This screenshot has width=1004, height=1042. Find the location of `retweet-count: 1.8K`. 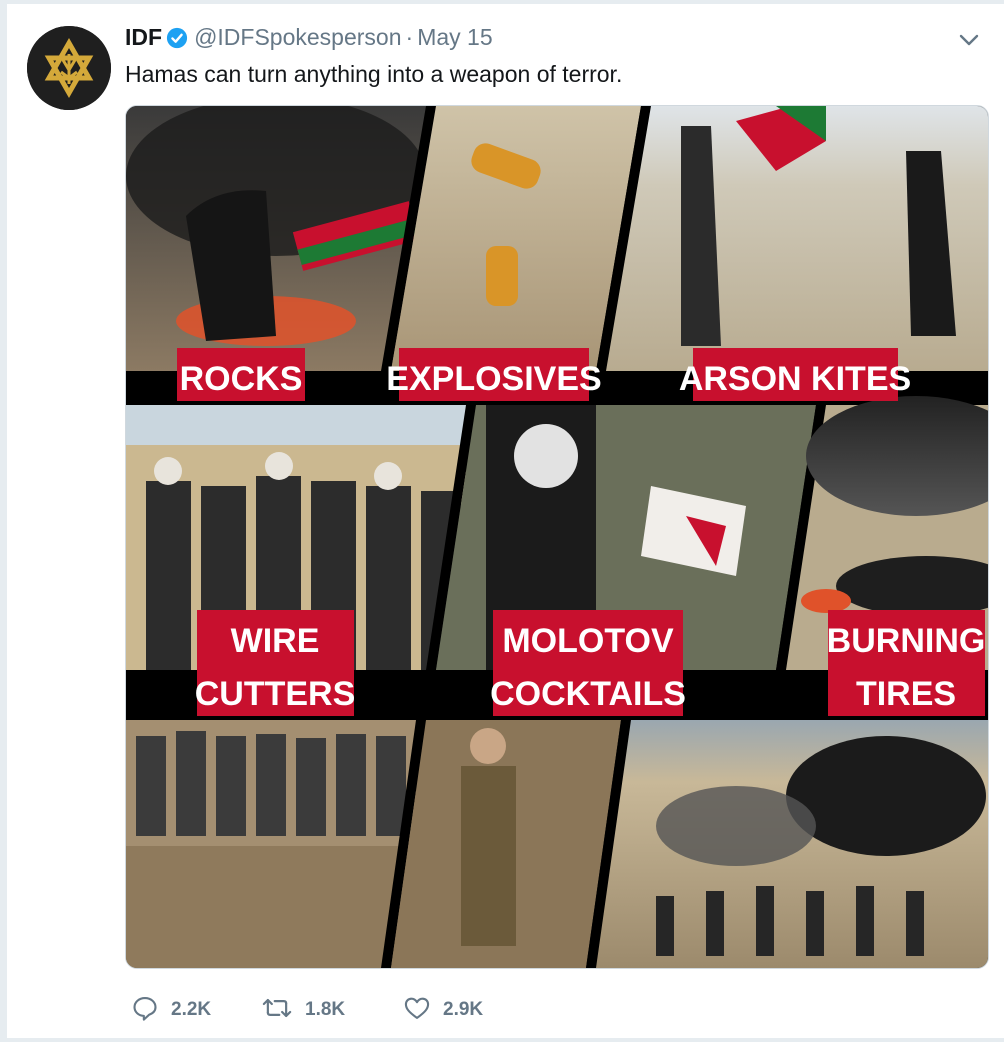

retweet-count: 1.8K is located at coordinates (325, 1009).